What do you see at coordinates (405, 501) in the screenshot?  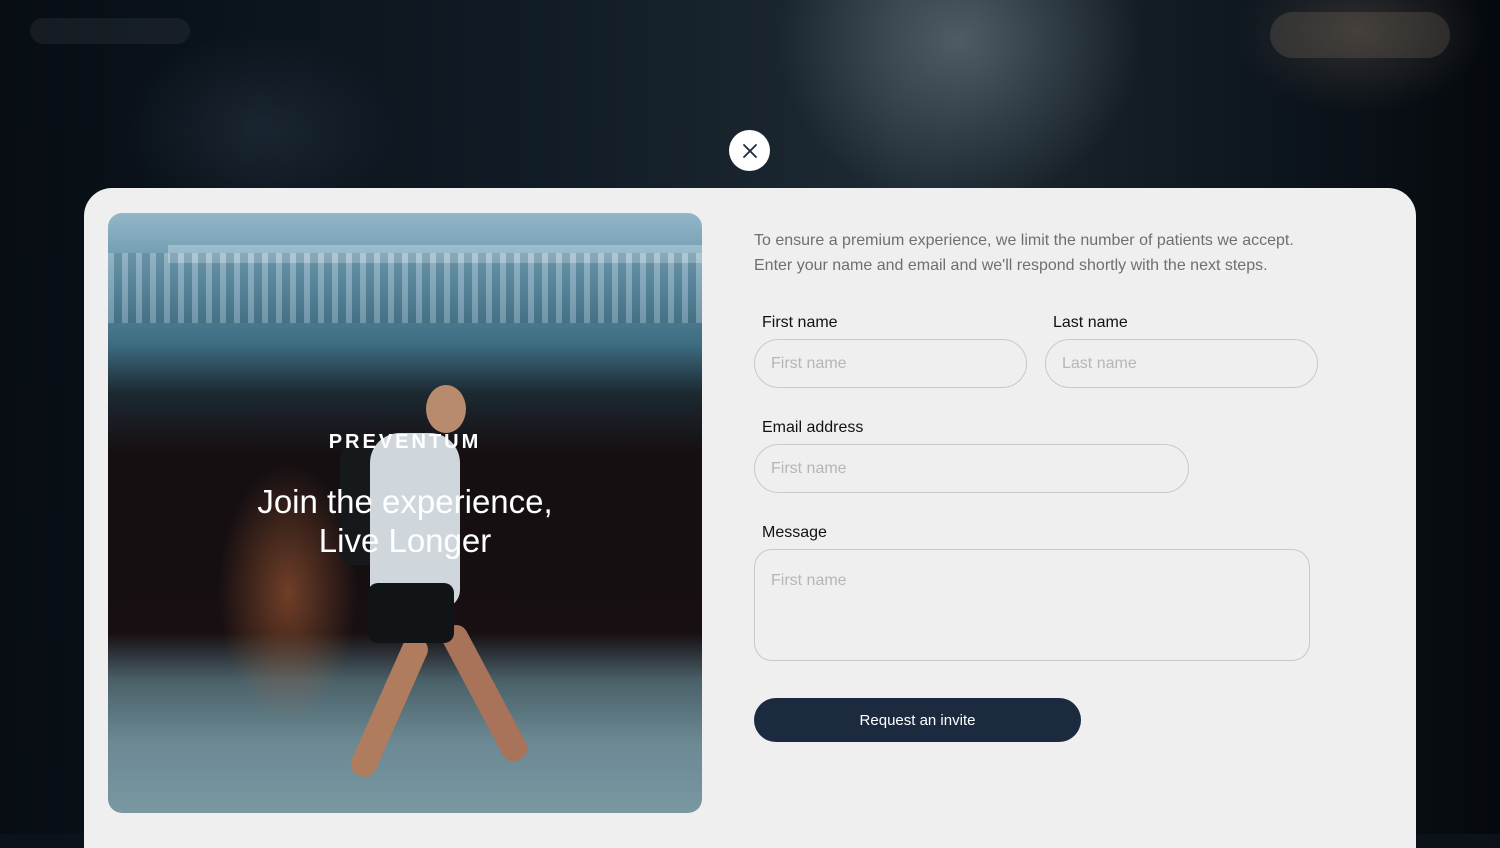 I see `hero-headline-line1: Join the experience,` at bounding box center [405, 501].